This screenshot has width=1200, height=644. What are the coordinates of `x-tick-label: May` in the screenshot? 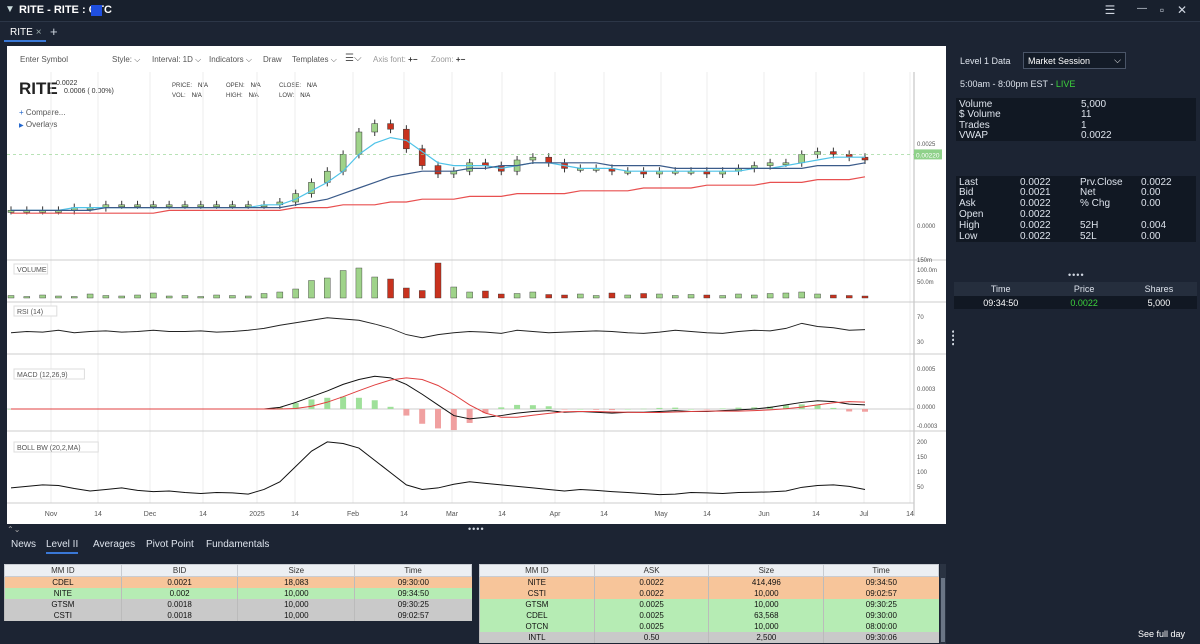 It's located at (661, 514).